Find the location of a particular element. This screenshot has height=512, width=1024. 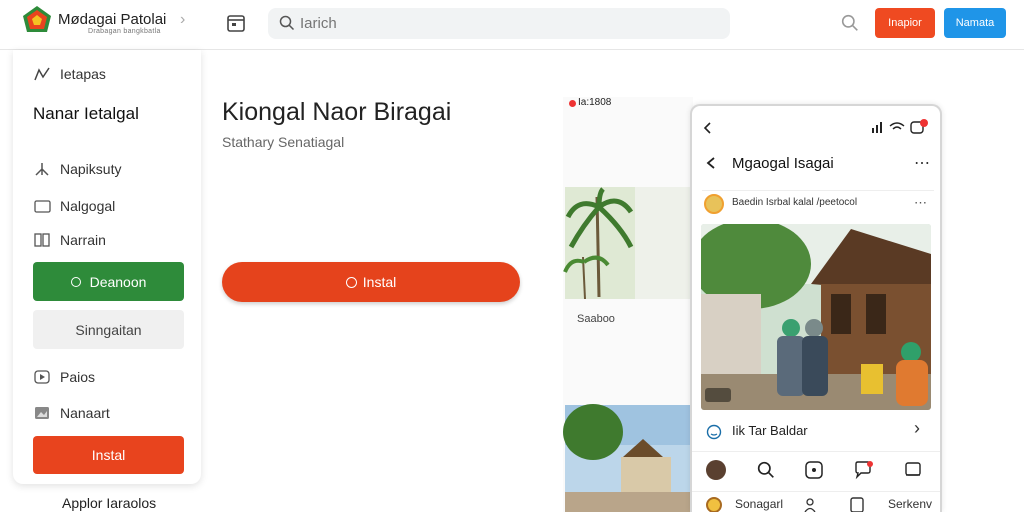

building-image is located at coordinates (627, 458).